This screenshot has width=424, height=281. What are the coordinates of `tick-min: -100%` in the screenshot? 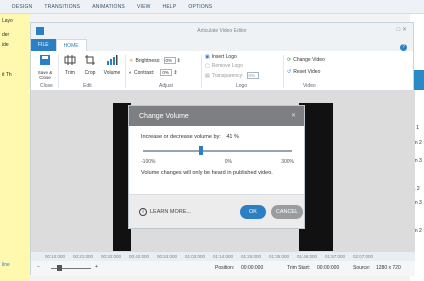 It's located at (148, 162).